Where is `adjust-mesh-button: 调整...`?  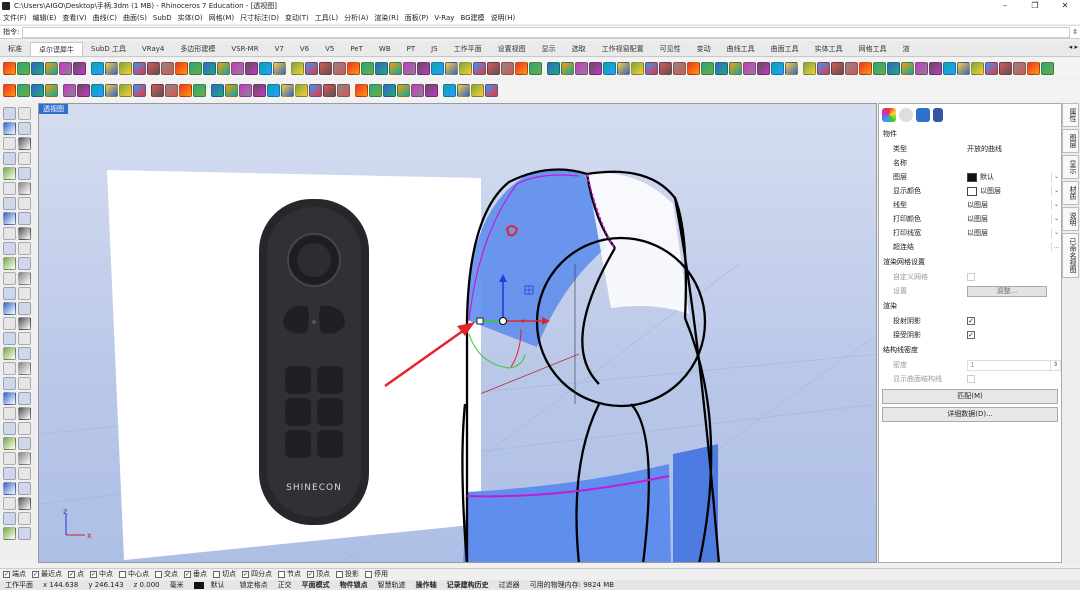 adjust-mesh-button: 调整... is located at coordinates (1007, 291).